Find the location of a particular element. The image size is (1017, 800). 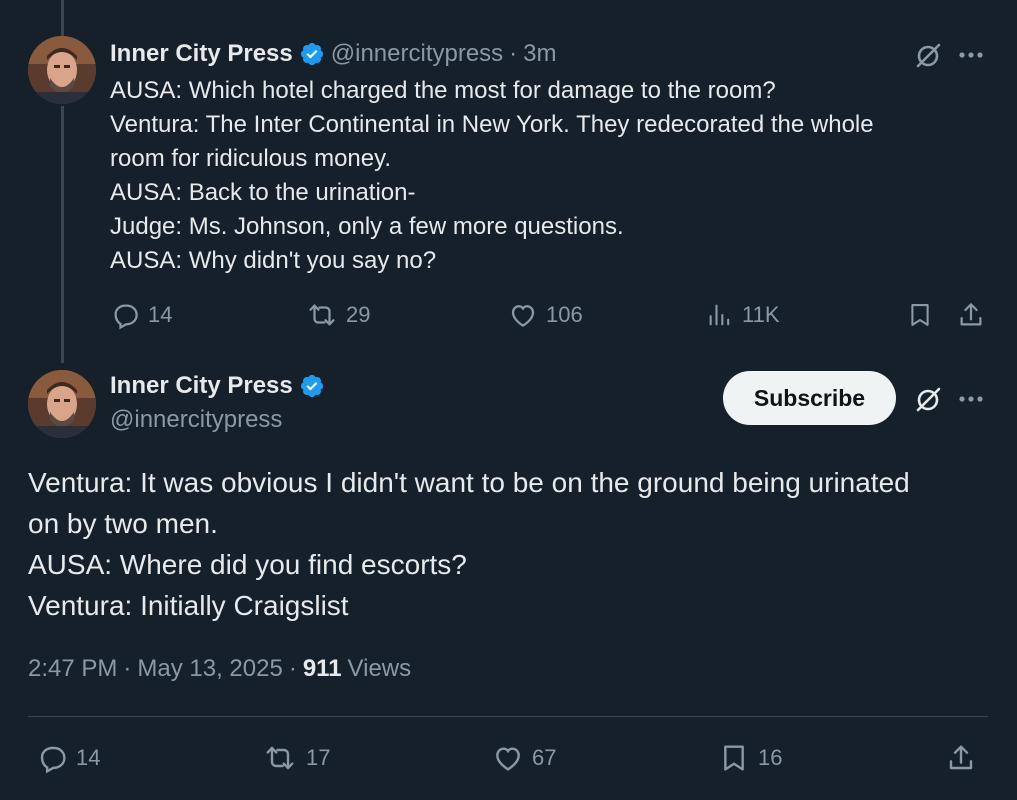

repost-count: 17 is located at coordinates (318, 757).